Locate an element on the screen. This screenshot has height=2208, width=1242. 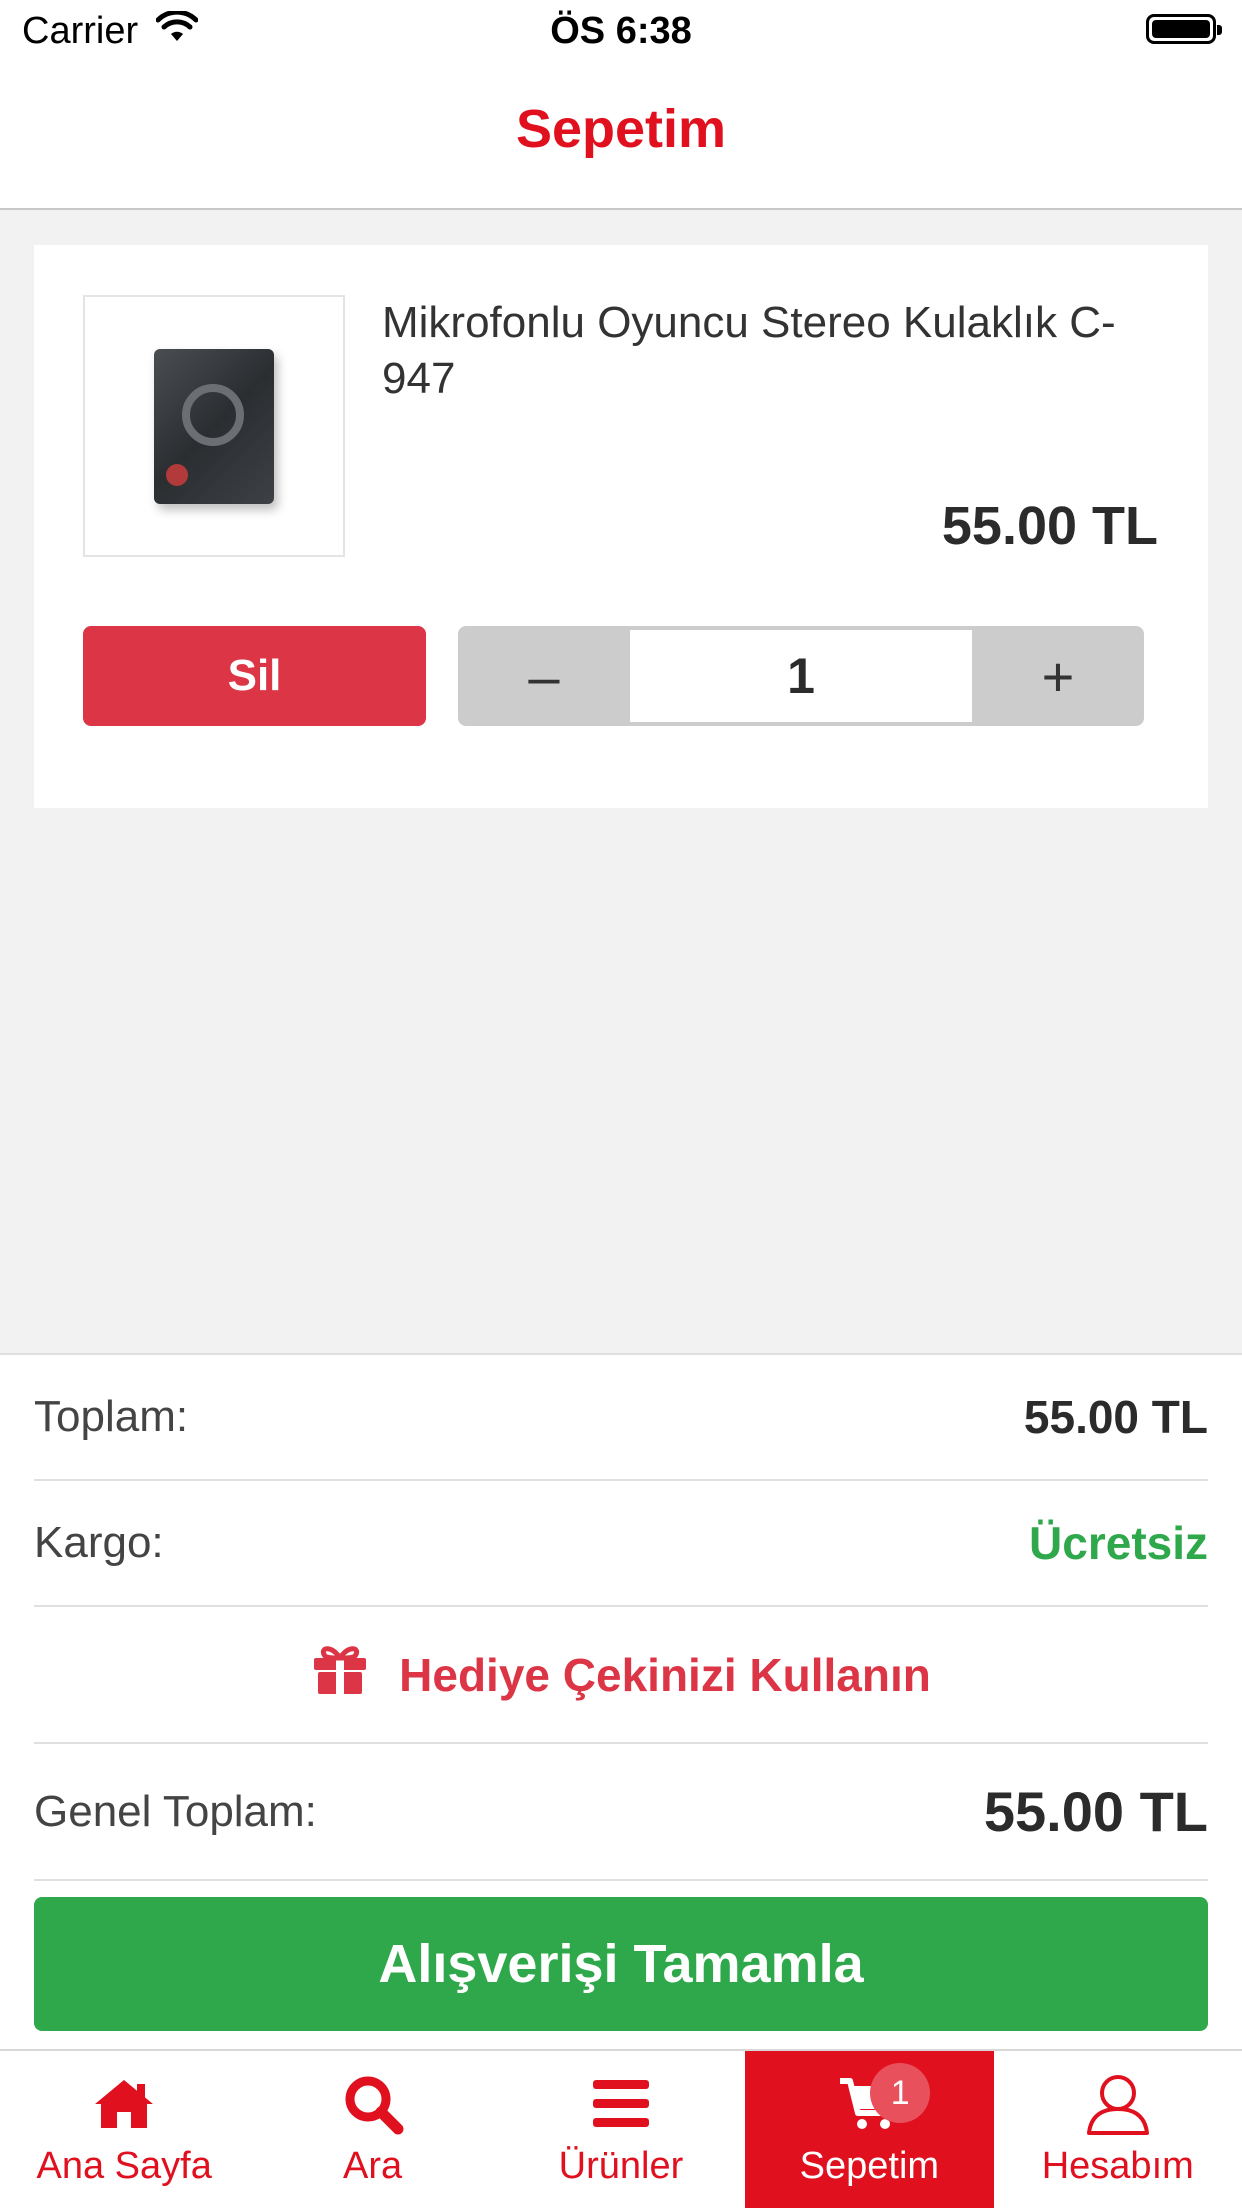
tab-cart: 1 Sepetim is located at coordinates (869, 2129).